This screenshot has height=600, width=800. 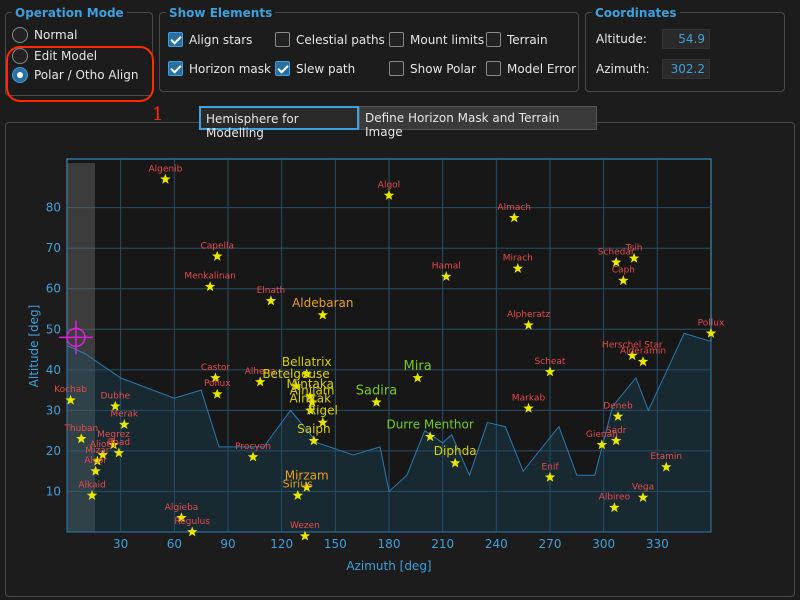 What do you see at coordinates (116, 396) in the screenshot?
I see `star-label: Dubhe` at bounding box center [116, 396].